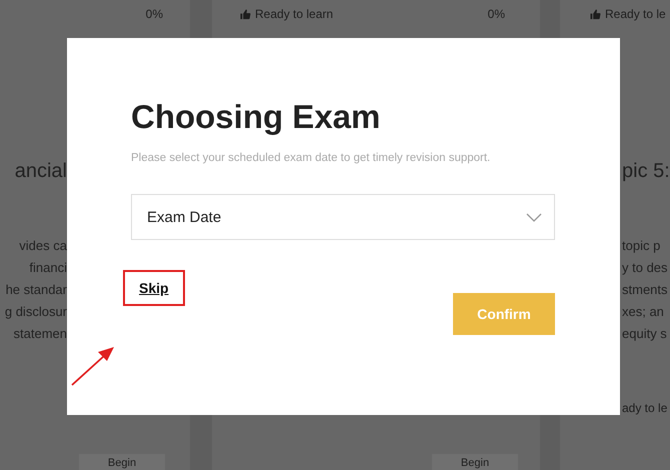  I want to click on card-text-line: y to des, so click(645, 268).